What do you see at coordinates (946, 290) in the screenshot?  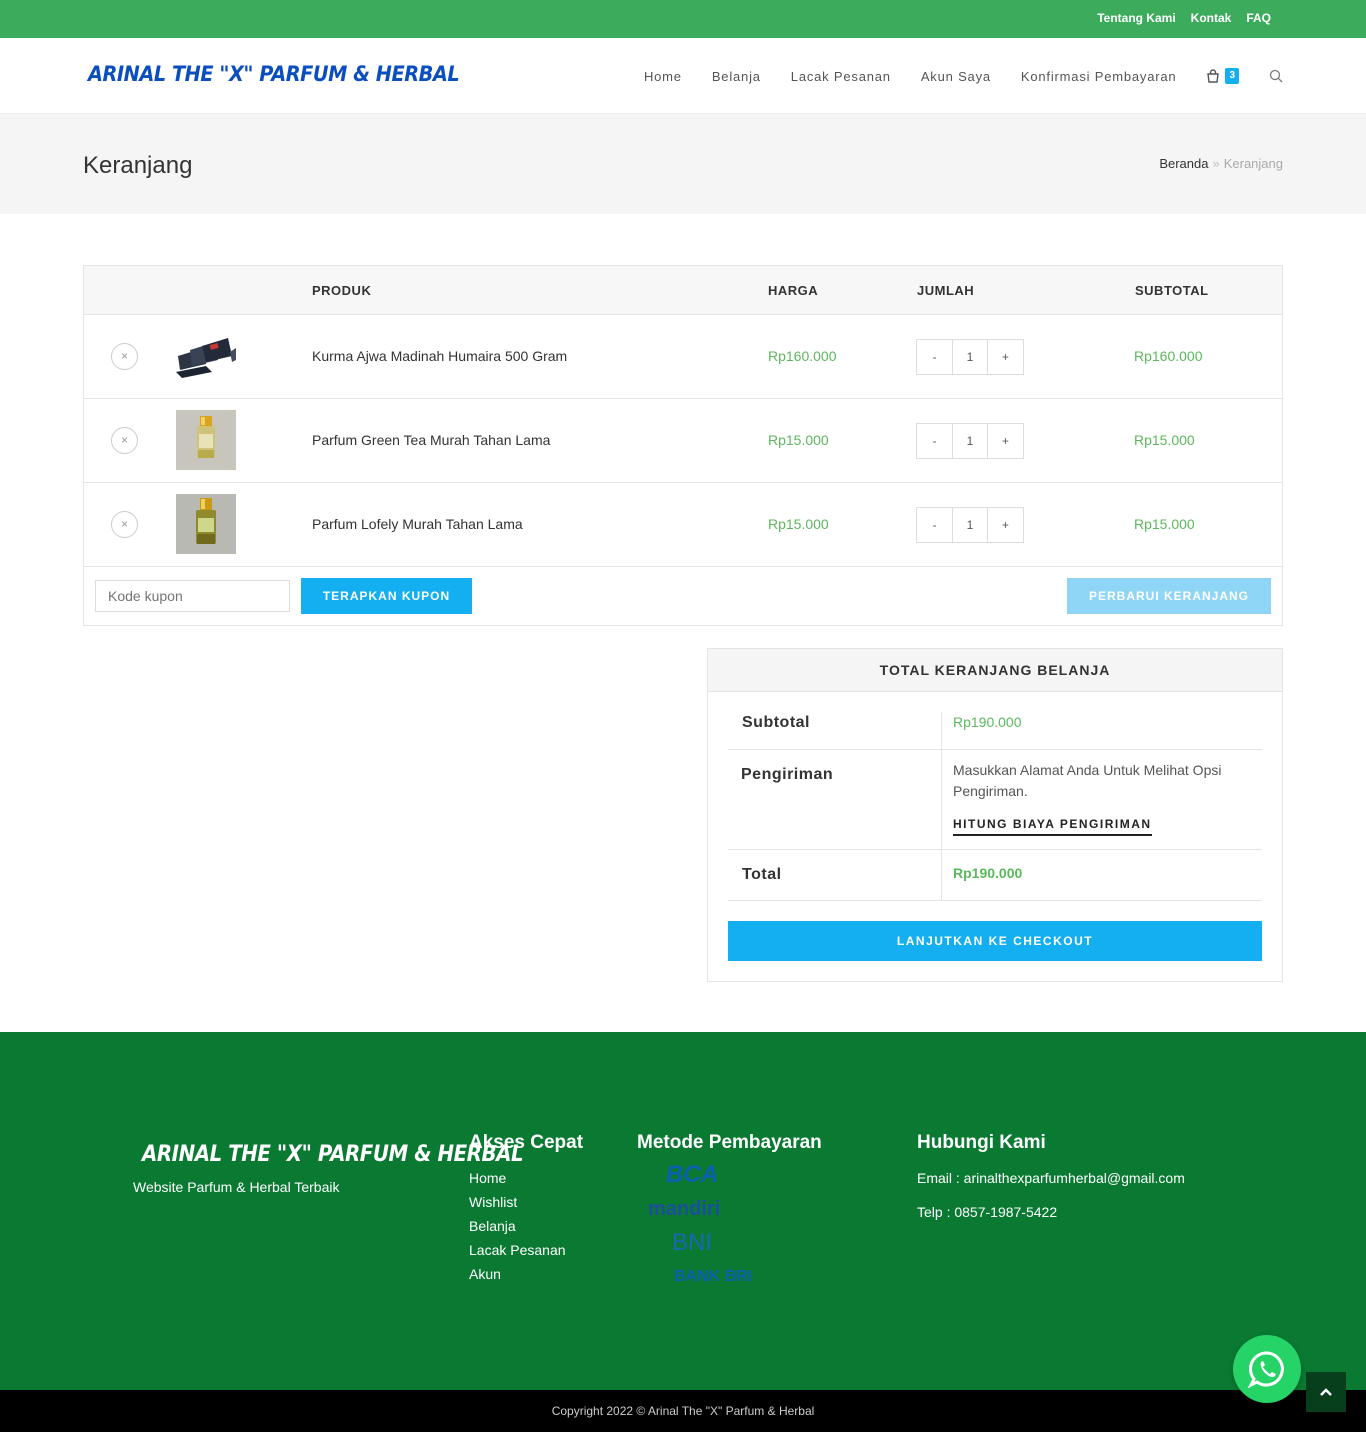 I see `col-quantity: JUMLAH` at bounding box center [946, 290].